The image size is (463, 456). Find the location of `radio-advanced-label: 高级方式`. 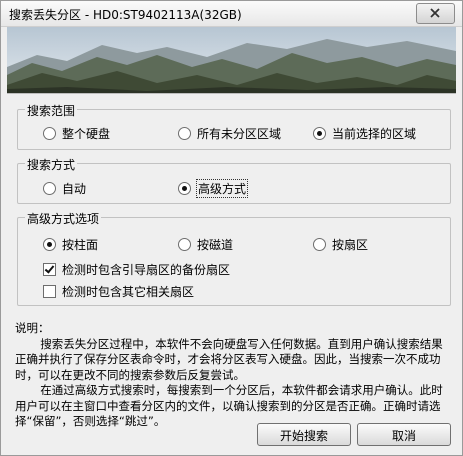

radio-advanced-label: 高级方式 is located at coordinates (222, 188).